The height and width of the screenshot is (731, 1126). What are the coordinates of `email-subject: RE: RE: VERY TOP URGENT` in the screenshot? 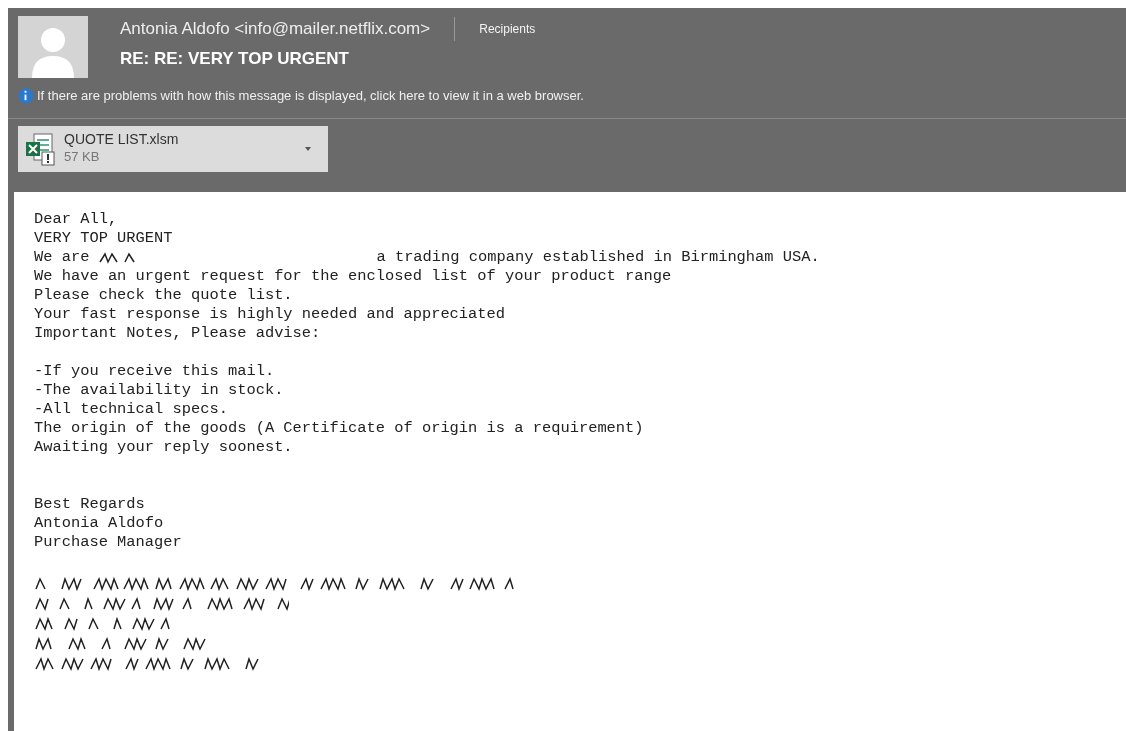 It's located at (235, 58).